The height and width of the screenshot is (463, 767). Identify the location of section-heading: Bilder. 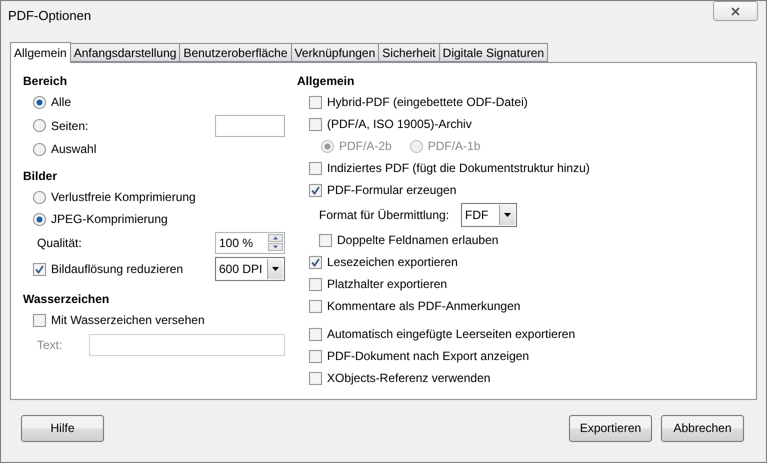
(40, 176).